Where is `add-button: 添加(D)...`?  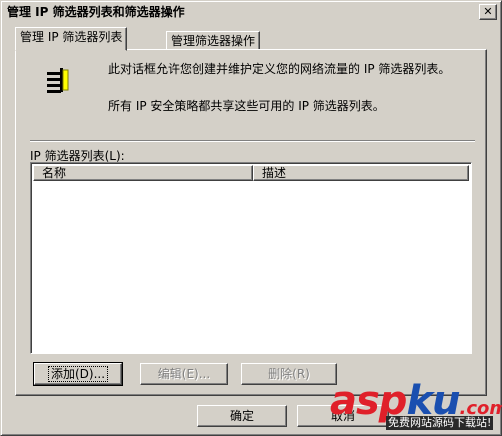
add-button: 添加(D)... is located at coordinates (78, 374).